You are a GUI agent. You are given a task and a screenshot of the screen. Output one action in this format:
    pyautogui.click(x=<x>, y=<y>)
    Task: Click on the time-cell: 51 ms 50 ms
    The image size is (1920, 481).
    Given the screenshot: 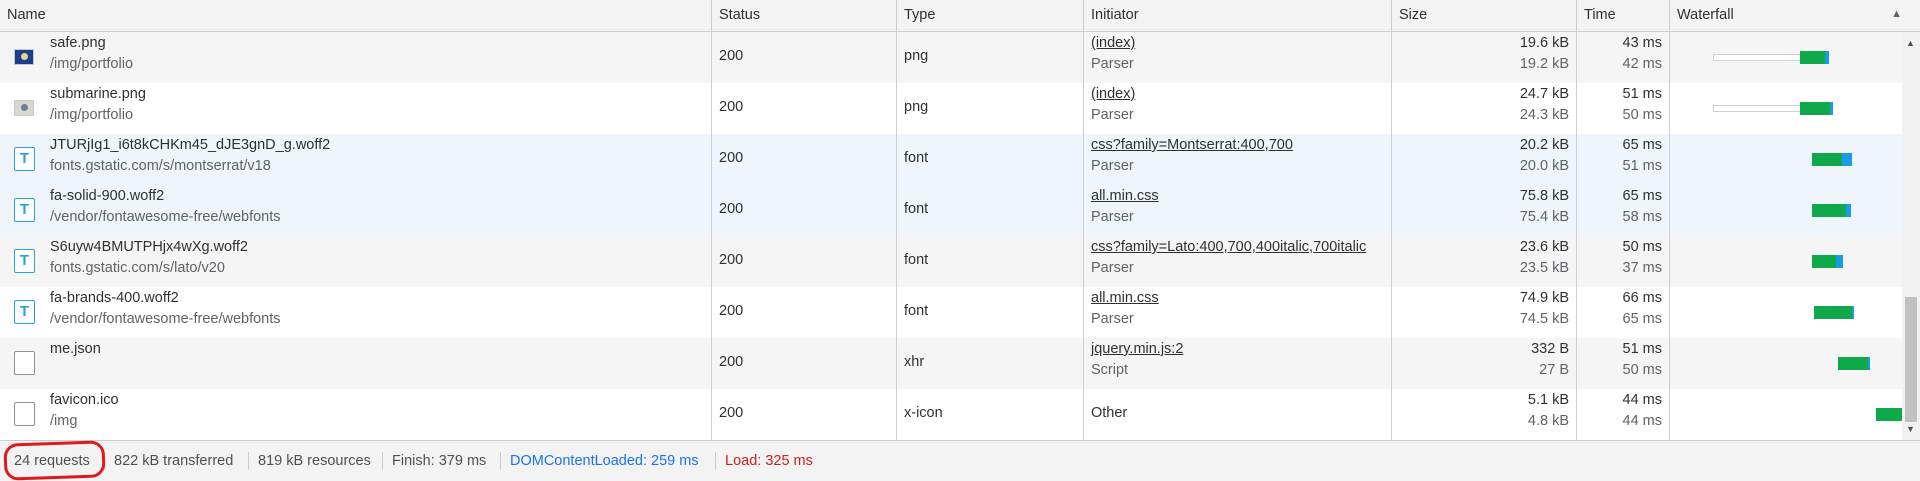 What is the action you would take?
    pyautogui.click(x=1623, y=108)
    